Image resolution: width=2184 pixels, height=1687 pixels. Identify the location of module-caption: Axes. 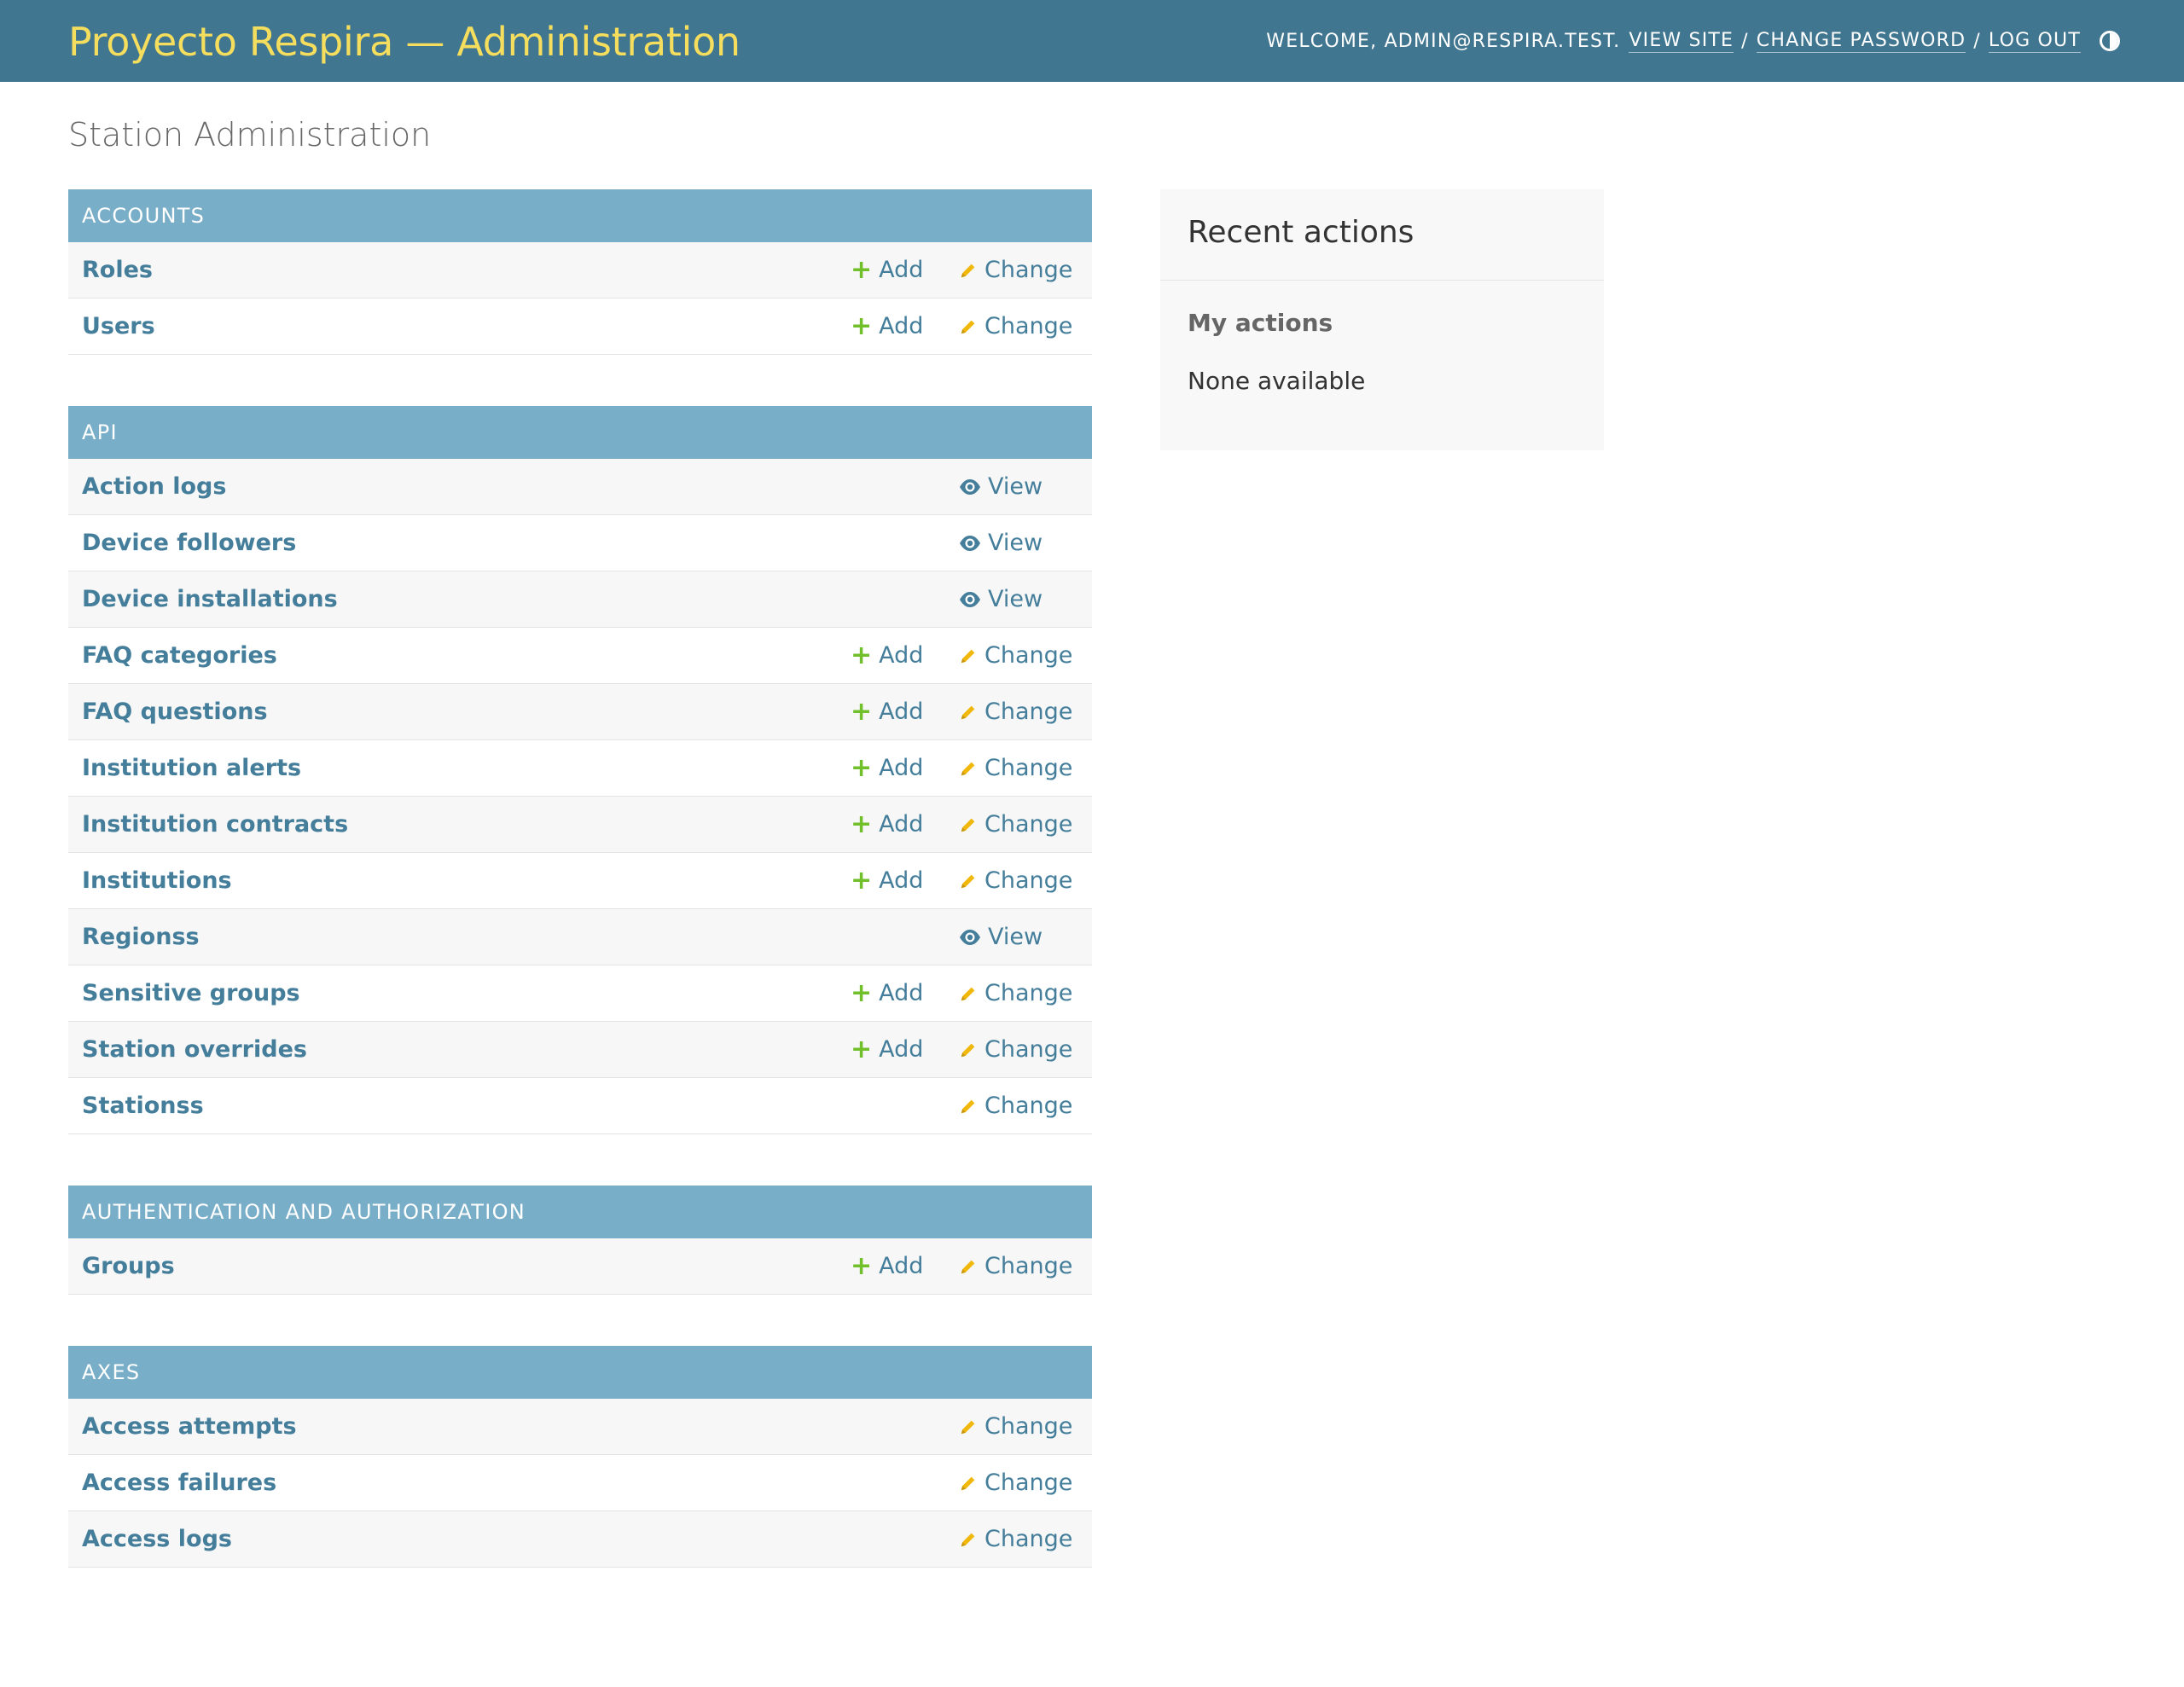
(580, 1372).